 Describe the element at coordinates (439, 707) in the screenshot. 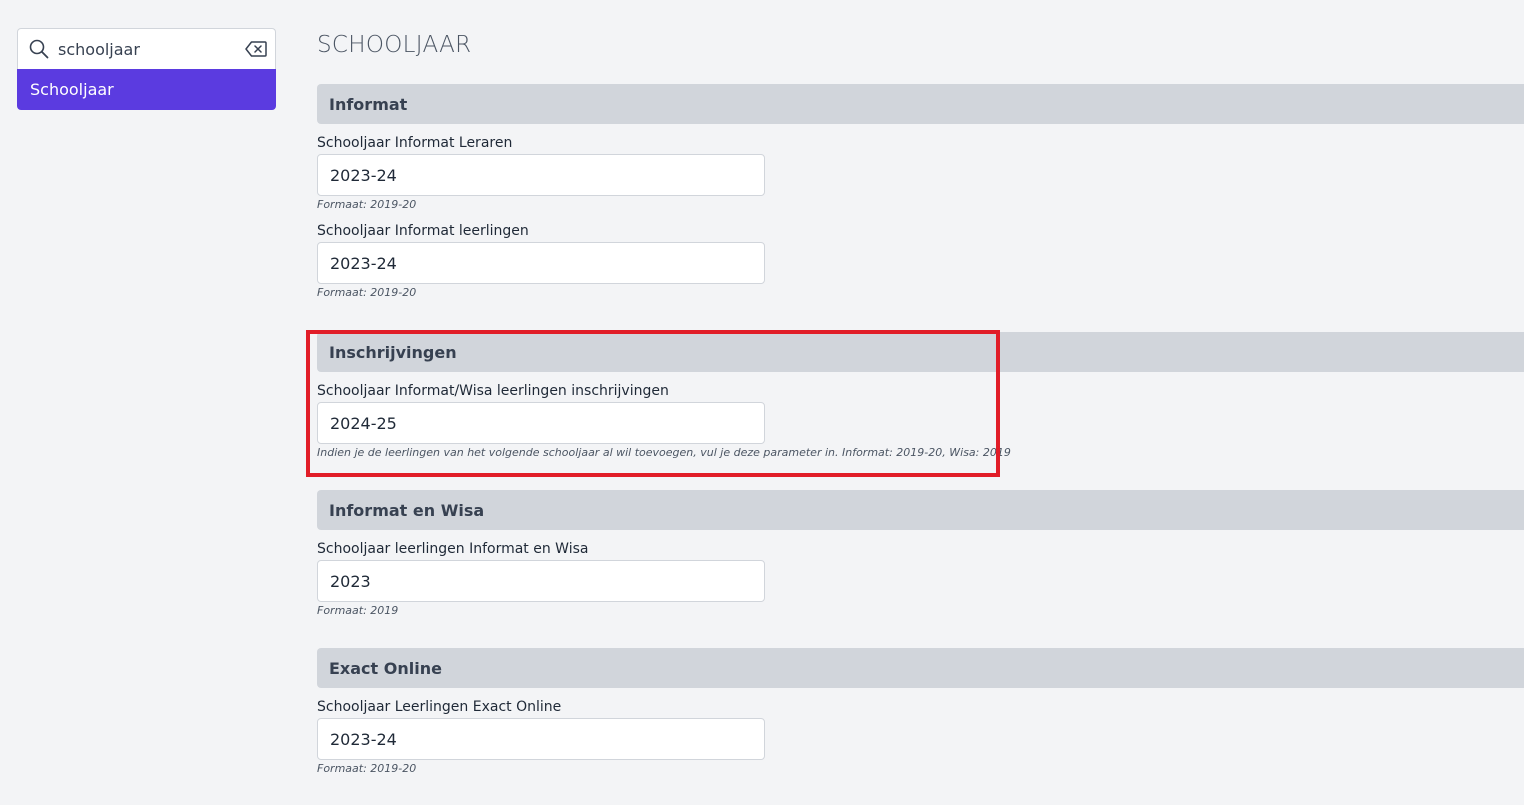

I see `field-label: Schooljaar Leerlingen Exact Online` at that location.